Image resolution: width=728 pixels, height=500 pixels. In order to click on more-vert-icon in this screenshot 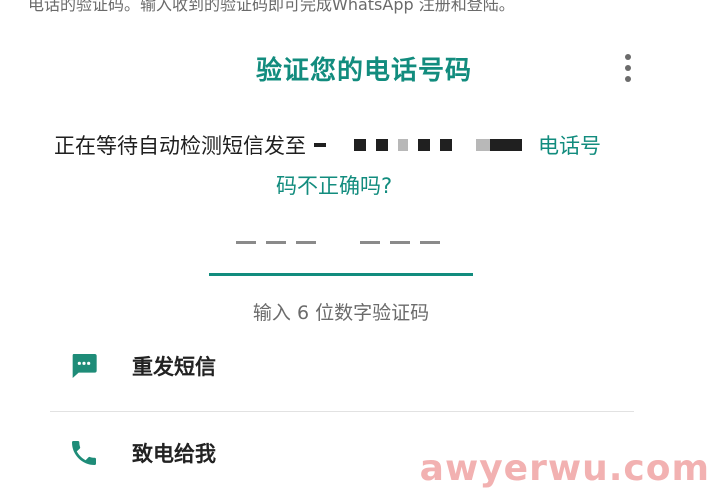, I will do `click(628, 68)`.